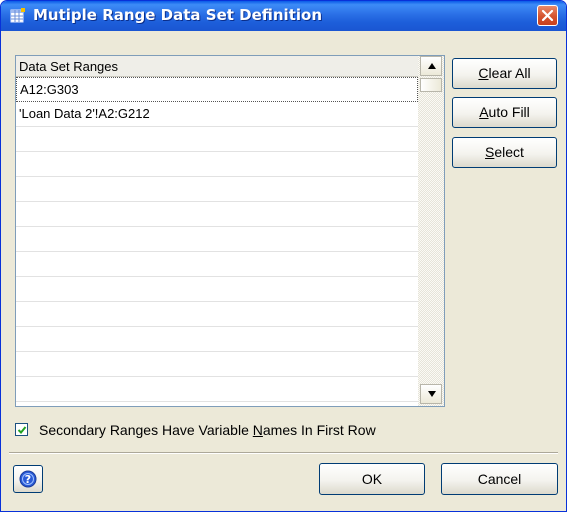  I want to click on auto-fill-label: uto Fill, so click(509, 112).